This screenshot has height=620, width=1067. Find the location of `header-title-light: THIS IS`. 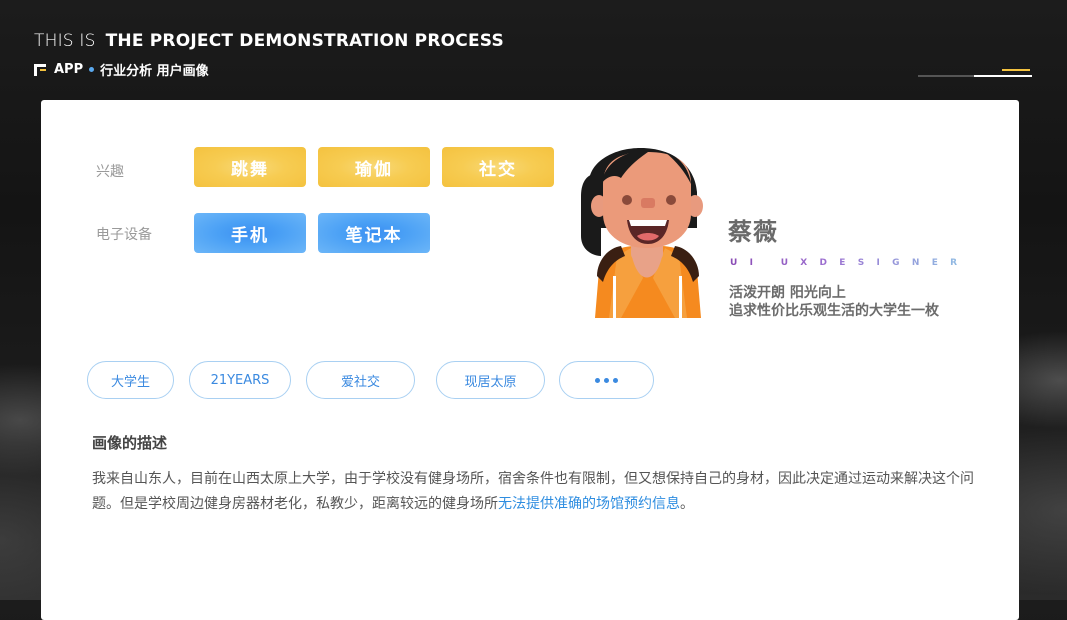

header-title-light: THIS IS is located at coordinates (65, 41).